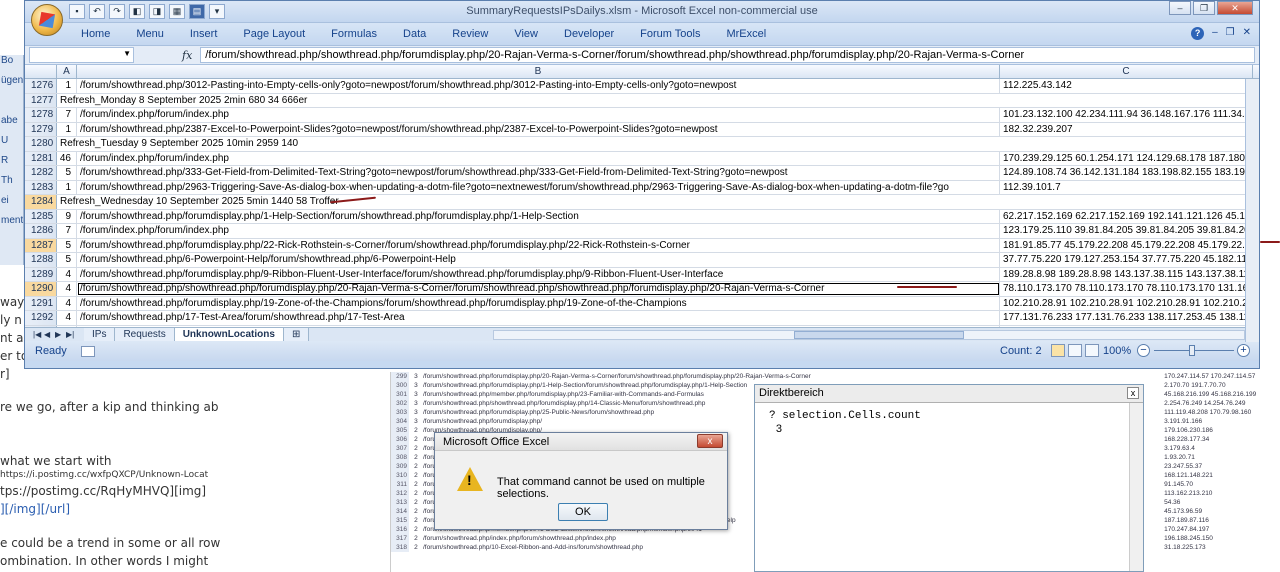  Describe the element at coordinates (41, 71) in the screenshot. I see `select-all-corner` at that location.